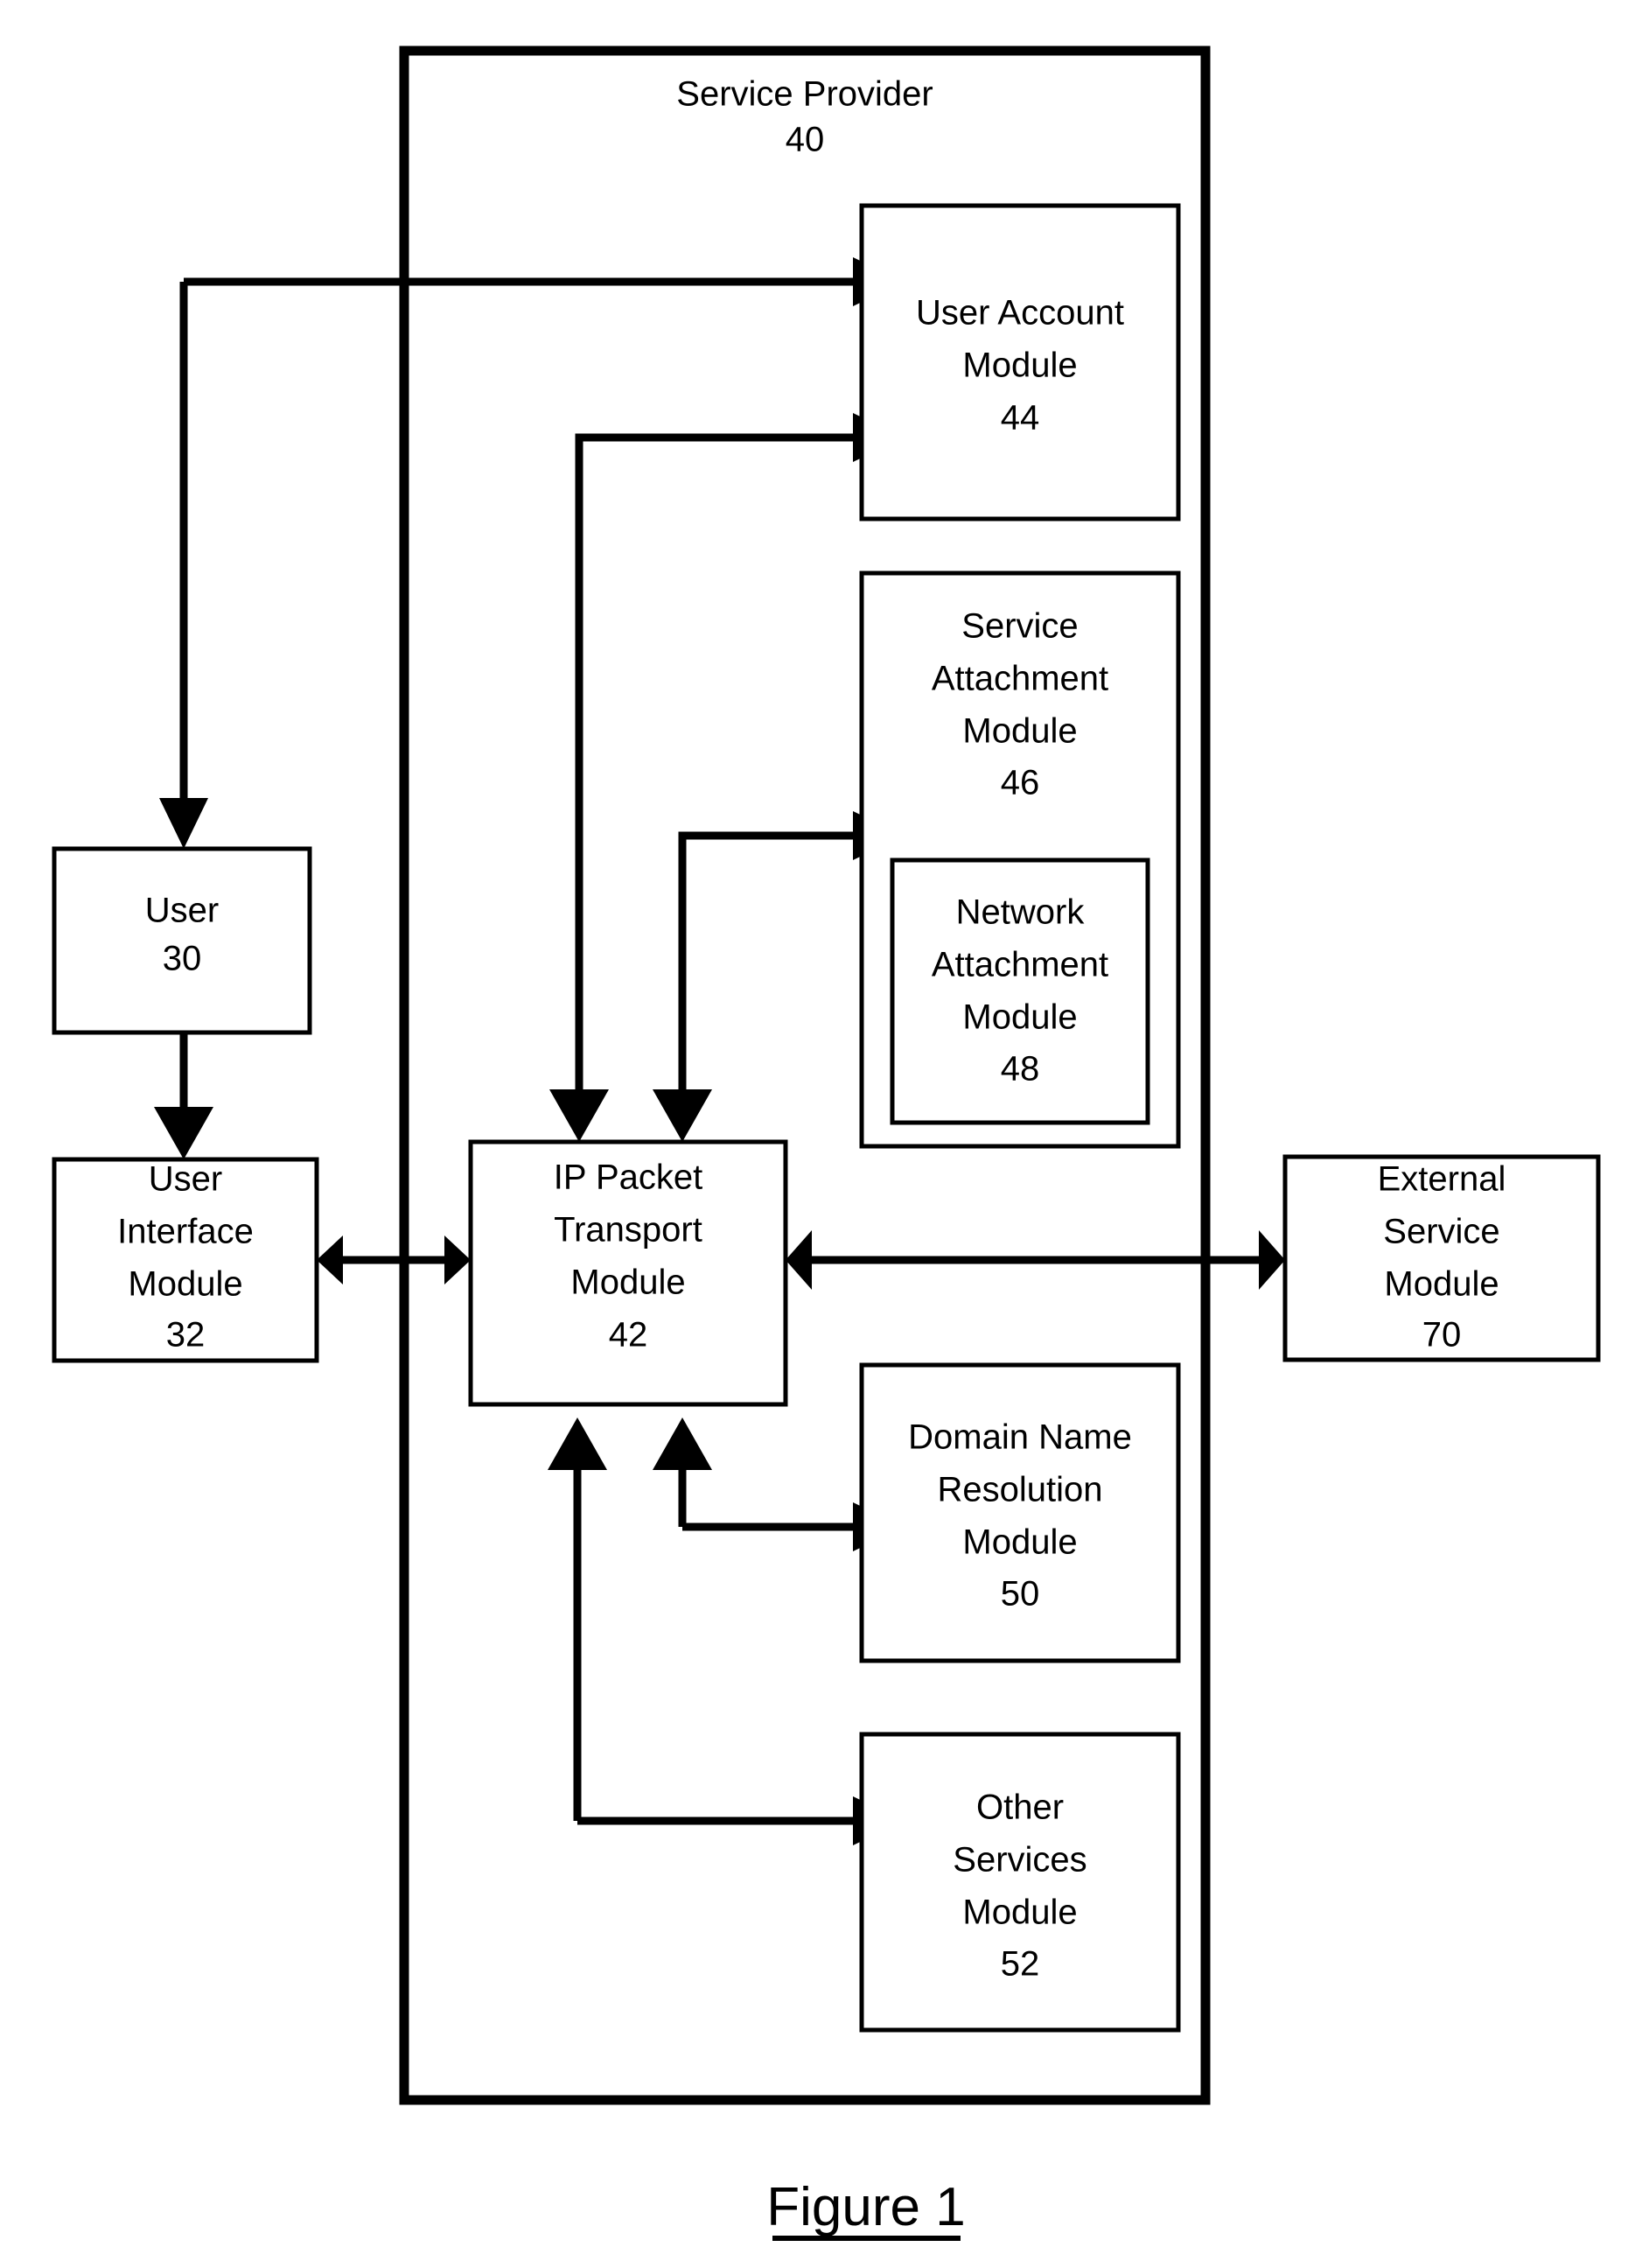 The image size is (1635, 2268). Describe the element at coordinates (1019, 731) in the screenshot. I see `box-service-attachment-module-line-2: Module` at that location.